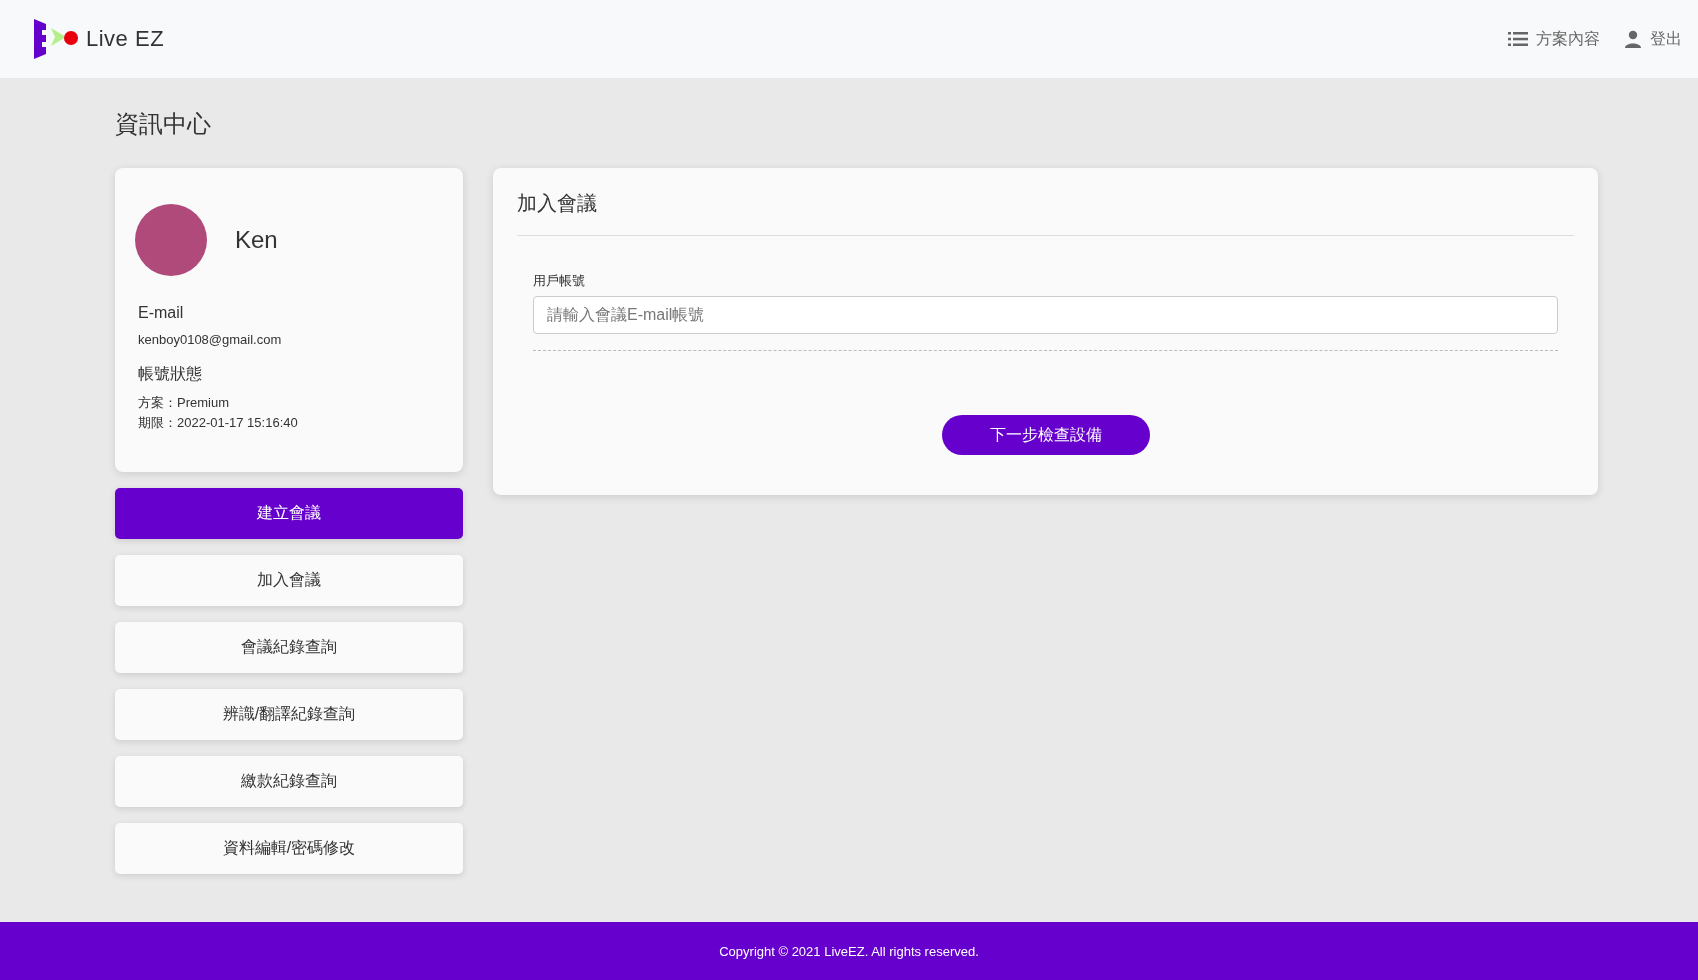 Image resolution: width=1698 pixels, height=980 pixels. Describe the element at coordinates (289, 848) in the screenshot. I see `menu-button: 資料編輯/密碼修改` at that location.